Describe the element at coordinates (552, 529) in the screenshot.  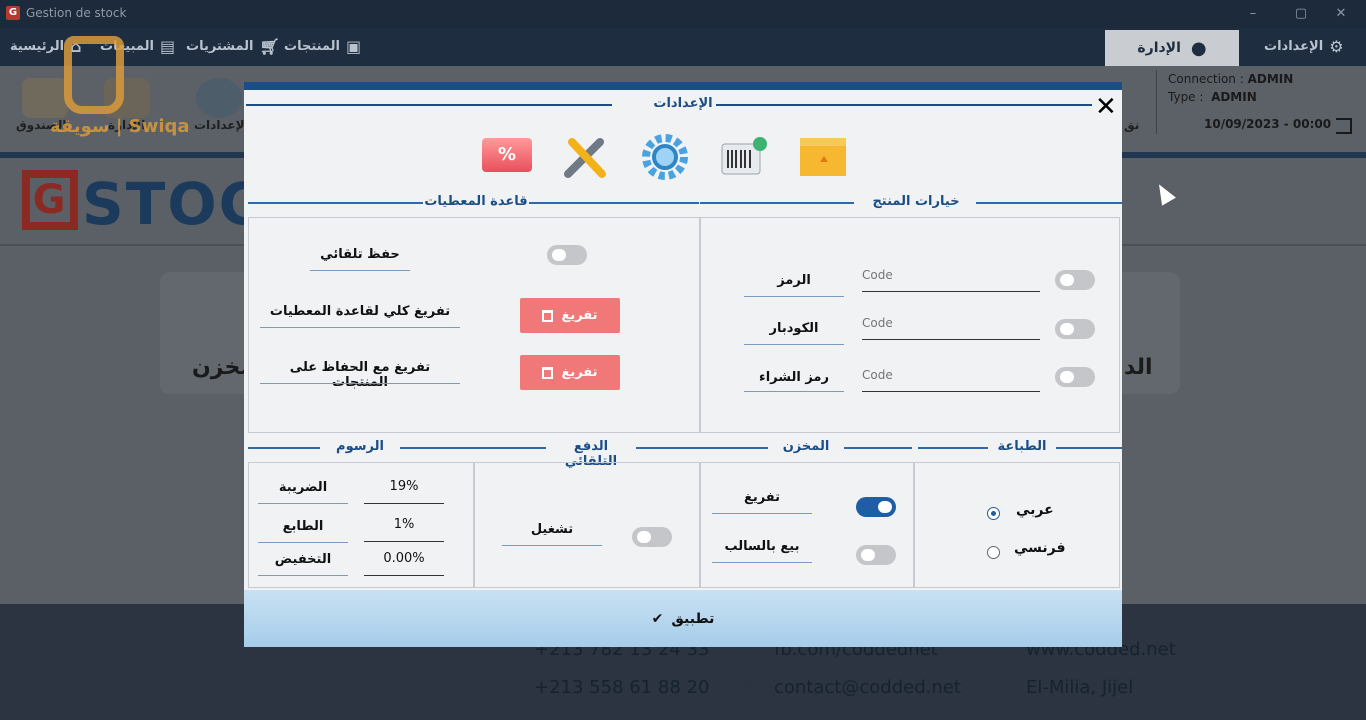
I see `auto-pay-label: تشغيل` at that location.